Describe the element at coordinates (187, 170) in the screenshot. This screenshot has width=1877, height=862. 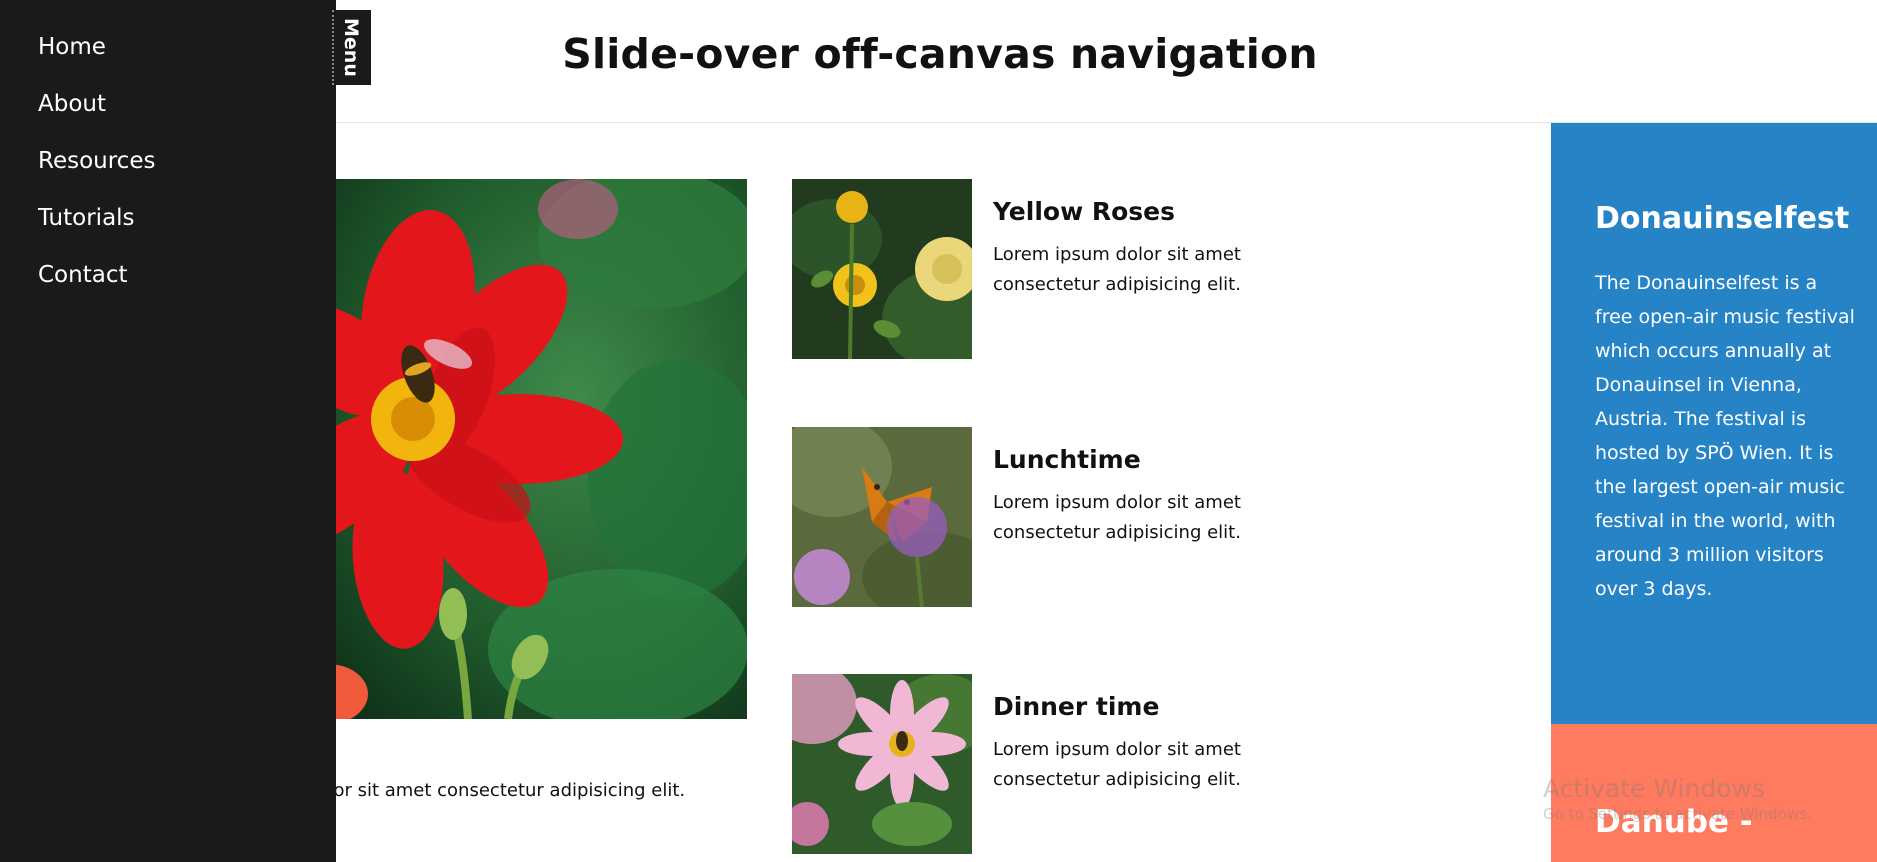
I see `nav-item-resources: Resources` at that location.